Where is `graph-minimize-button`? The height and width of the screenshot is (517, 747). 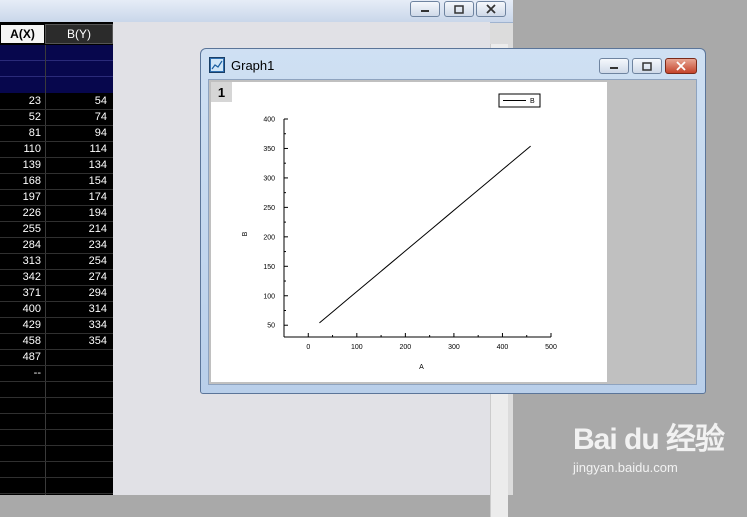 graph-minimize-button is located at coordinates (614, 66).